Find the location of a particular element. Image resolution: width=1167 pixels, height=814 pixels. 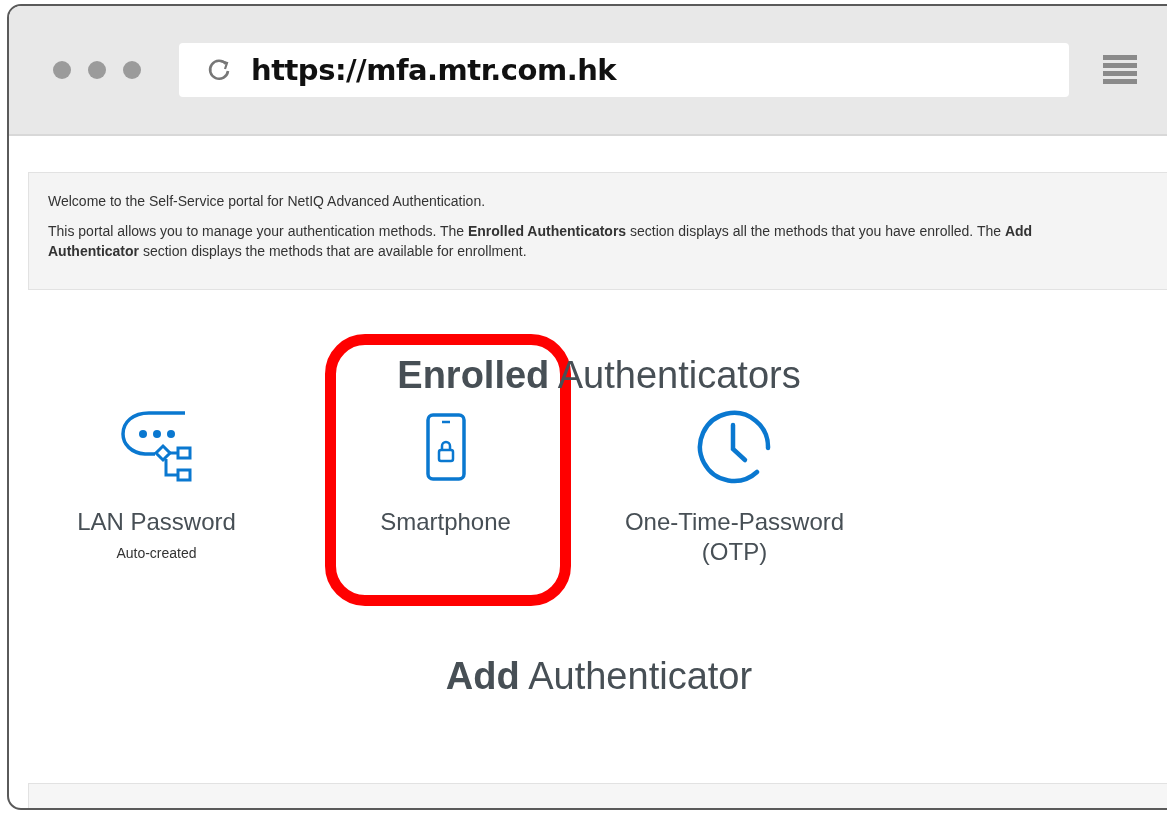

authenticator-label: Smartphone is located at coordinates (445, 522).